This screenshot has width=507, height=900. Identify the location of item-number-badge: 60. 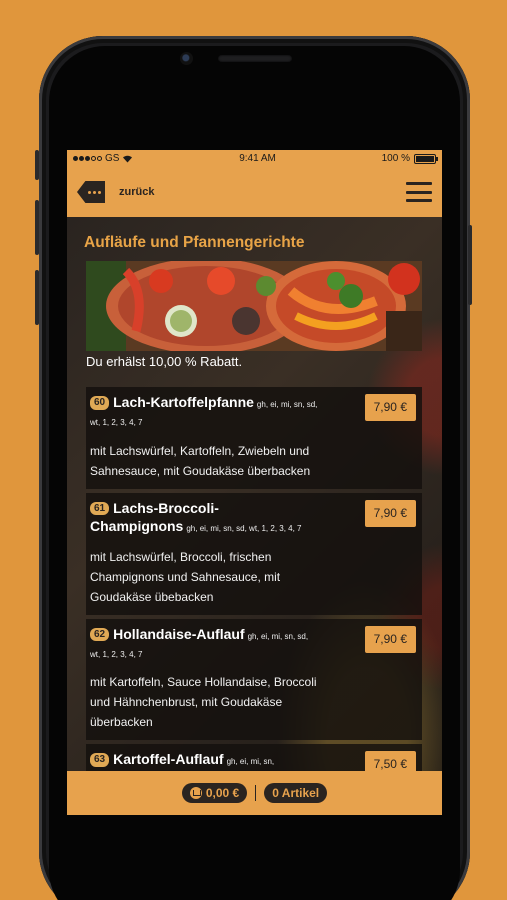
(100, 403).